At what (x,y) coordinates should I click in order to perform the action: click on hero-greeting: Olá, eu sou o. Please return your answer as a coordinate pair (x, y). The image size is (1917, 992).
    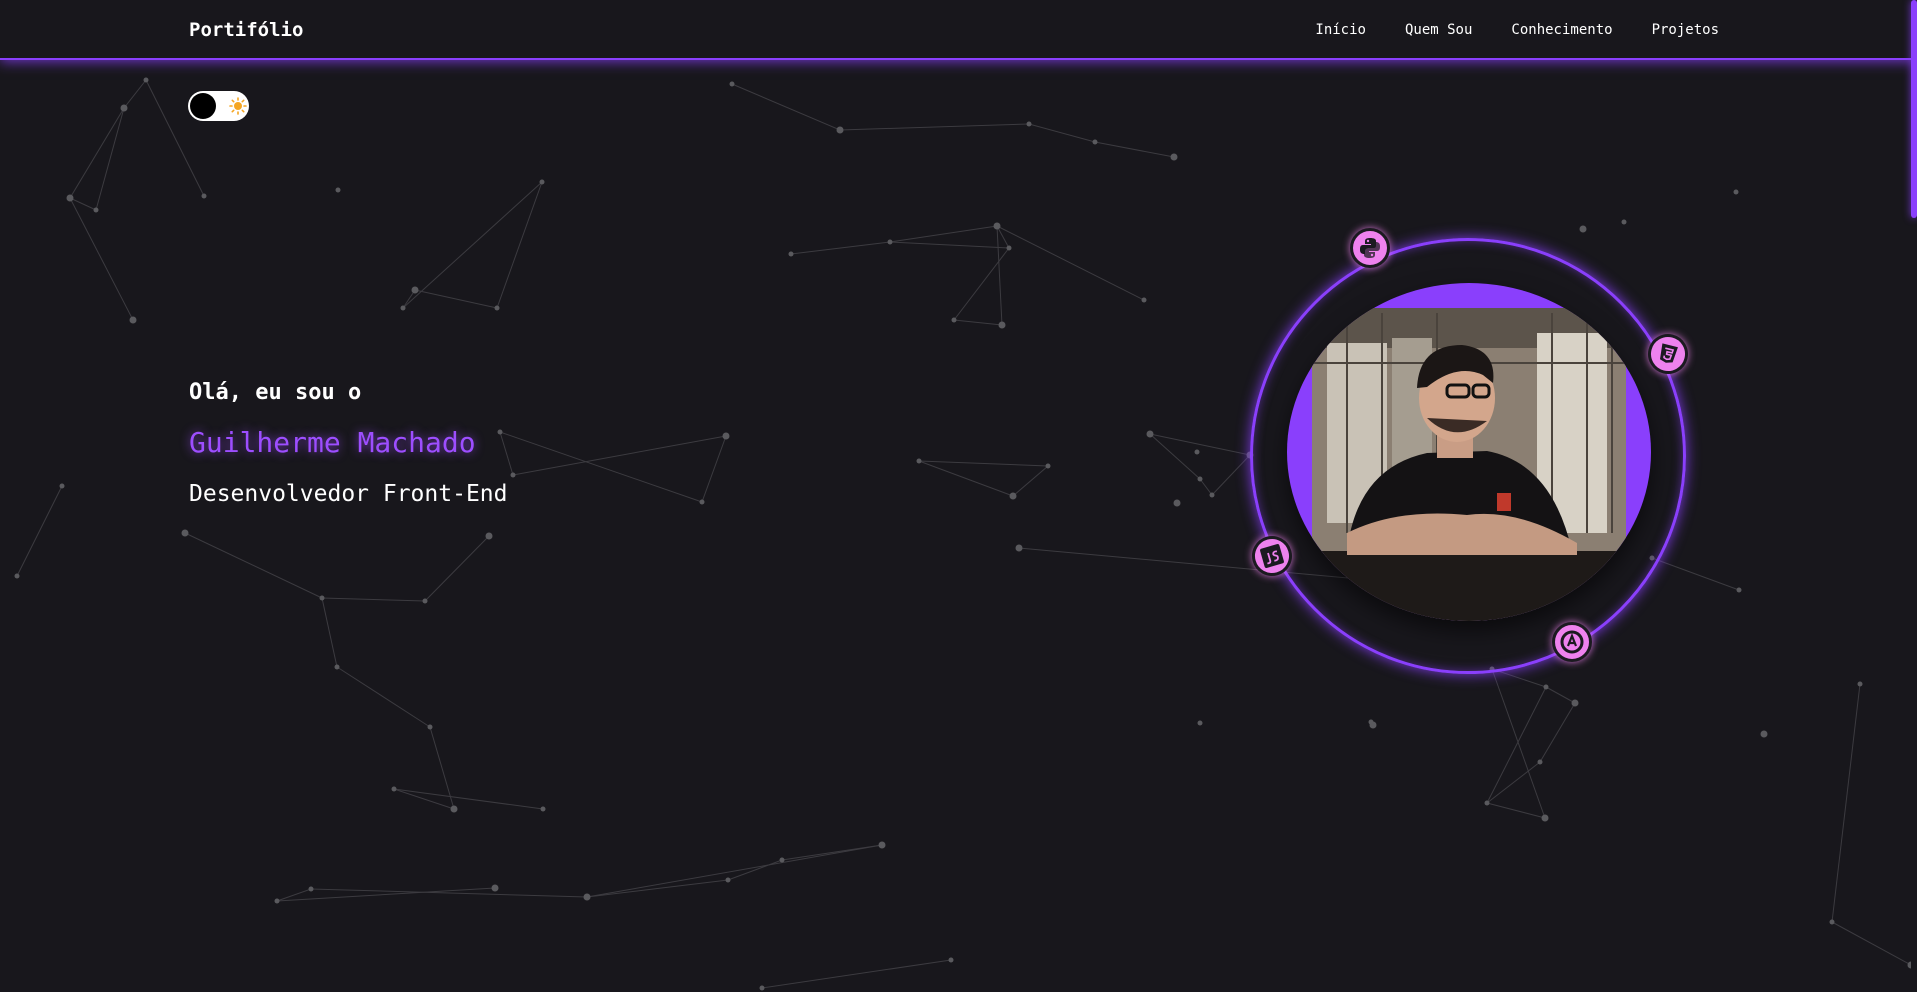
    Looking at the image, I should click on (275, 392).